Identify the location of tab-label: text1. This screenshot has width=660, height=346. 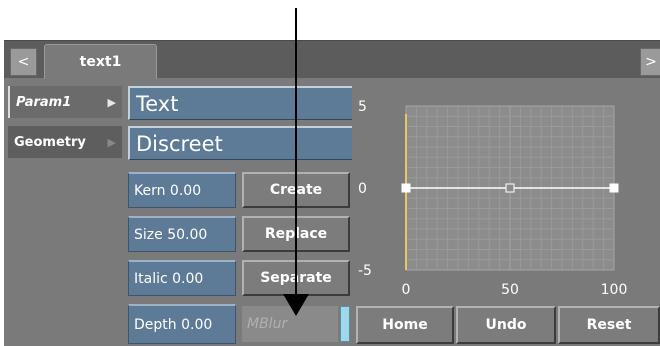
(100, 62).